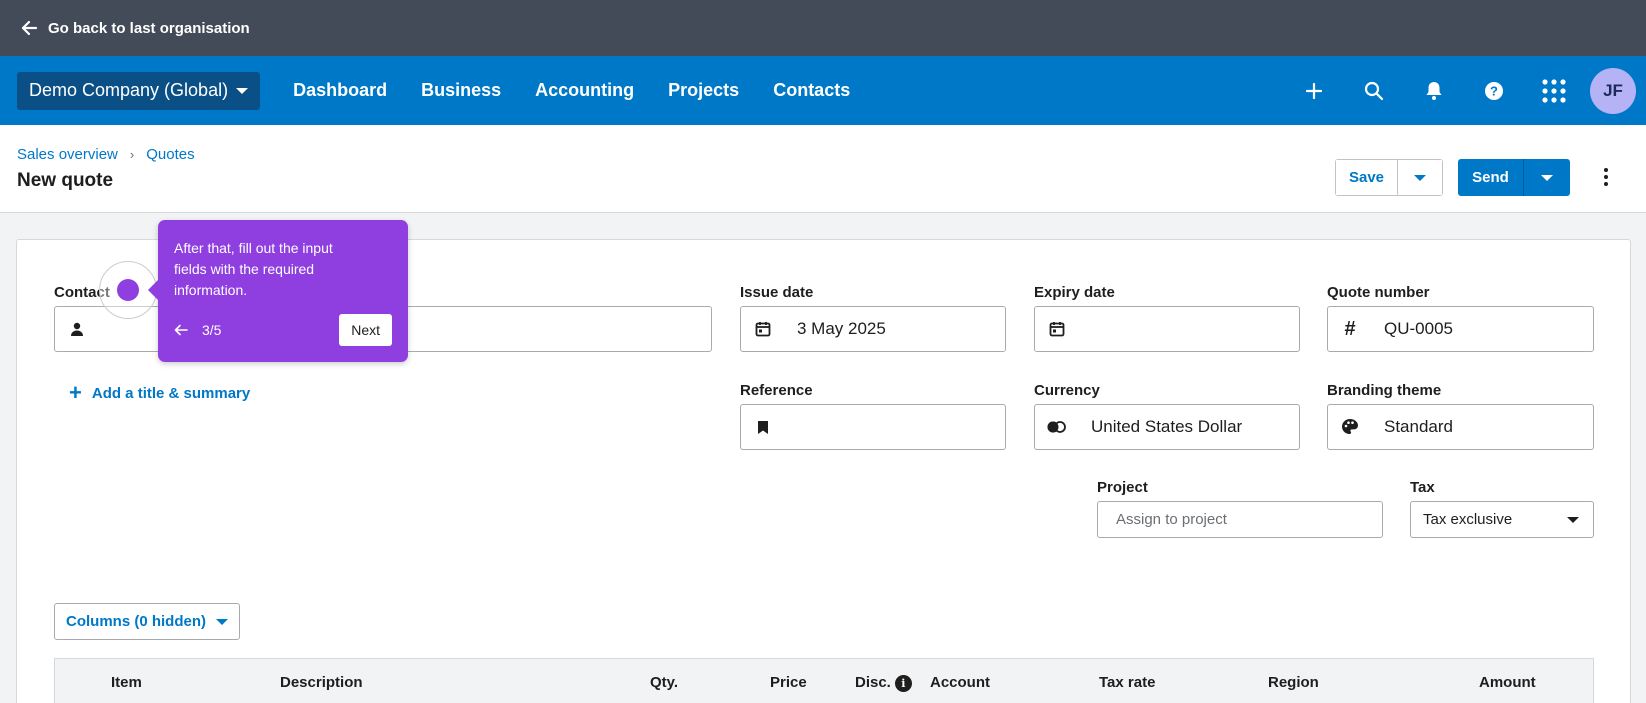 The image size is (1646, 703). I want to click on add-title-summary-link: + Add a title & summary, so click(159, 393).